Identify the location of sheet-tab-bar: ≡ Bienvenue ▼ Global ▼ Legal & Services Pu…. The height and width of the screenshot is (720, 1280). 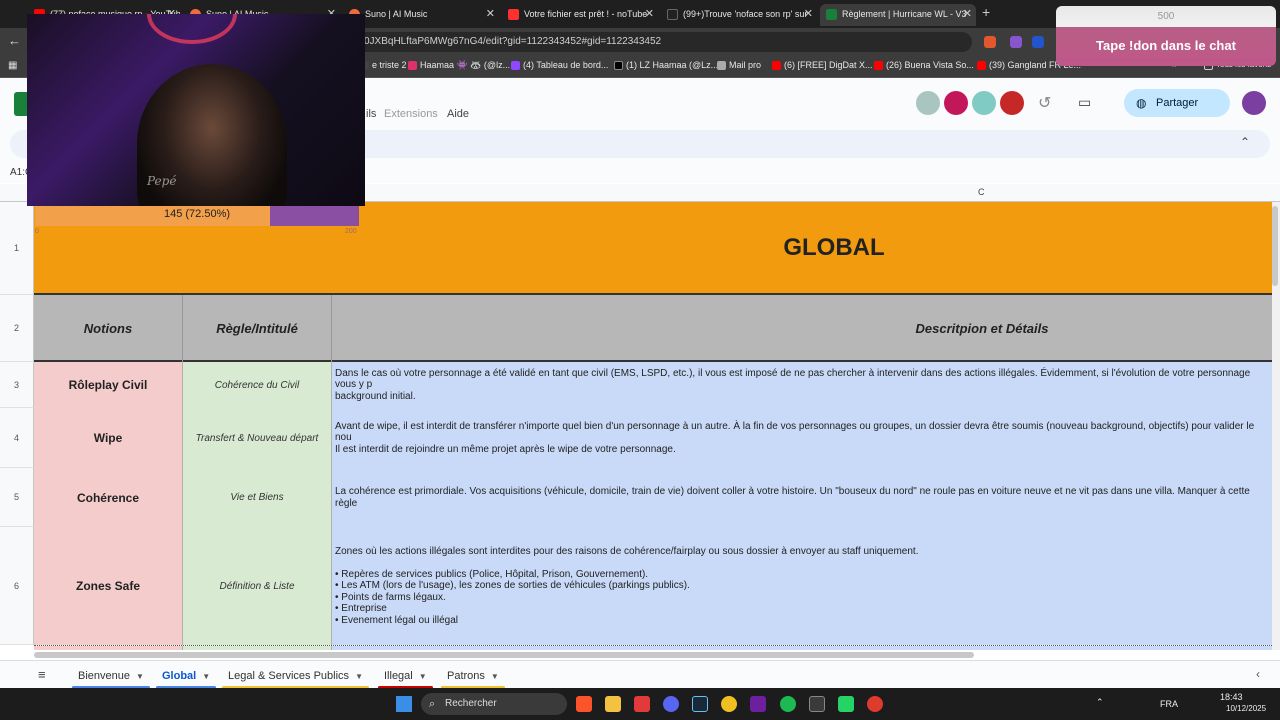
(640, 674).